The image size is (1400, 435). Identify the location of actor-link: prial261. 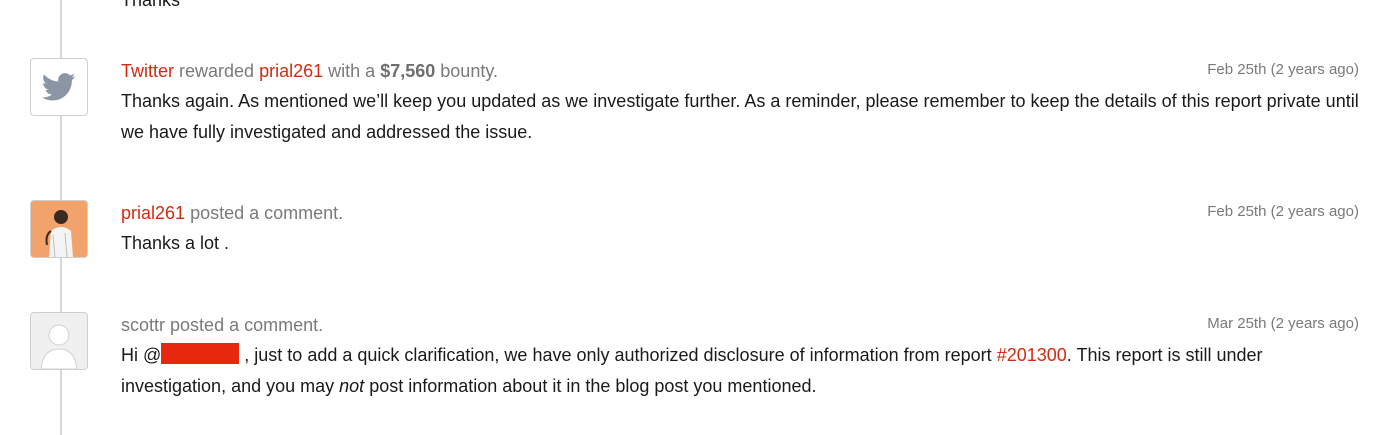
(153, 213).